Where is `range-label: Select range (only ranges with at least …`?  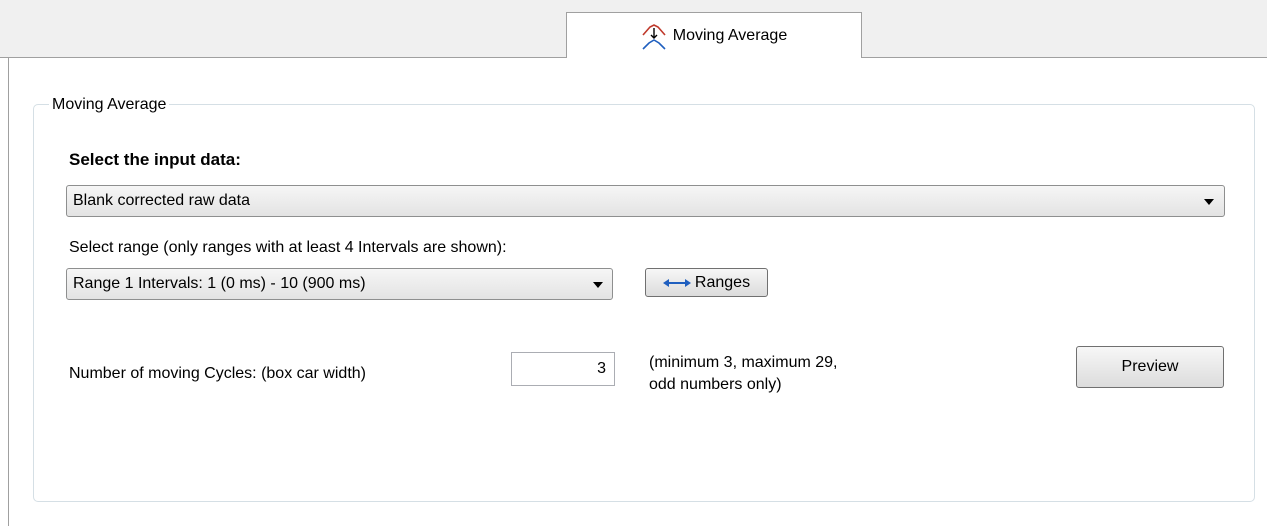 range-label: Select range (only ranges with at least … is located at coordinates (288, 247).